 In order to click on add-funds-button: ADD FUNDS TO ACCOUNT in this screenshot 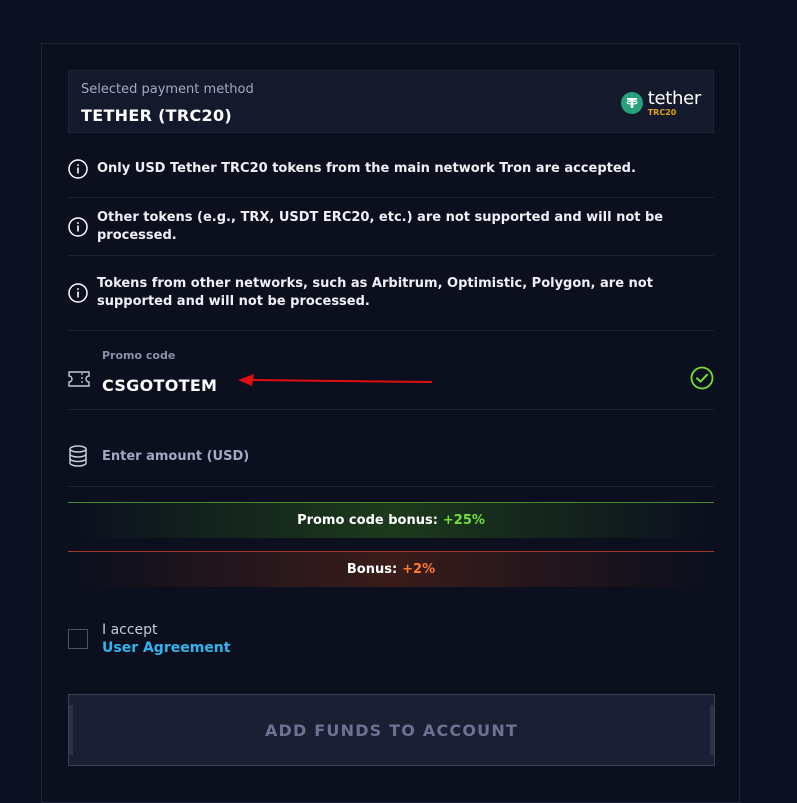, I will do `click(391, 730)`.